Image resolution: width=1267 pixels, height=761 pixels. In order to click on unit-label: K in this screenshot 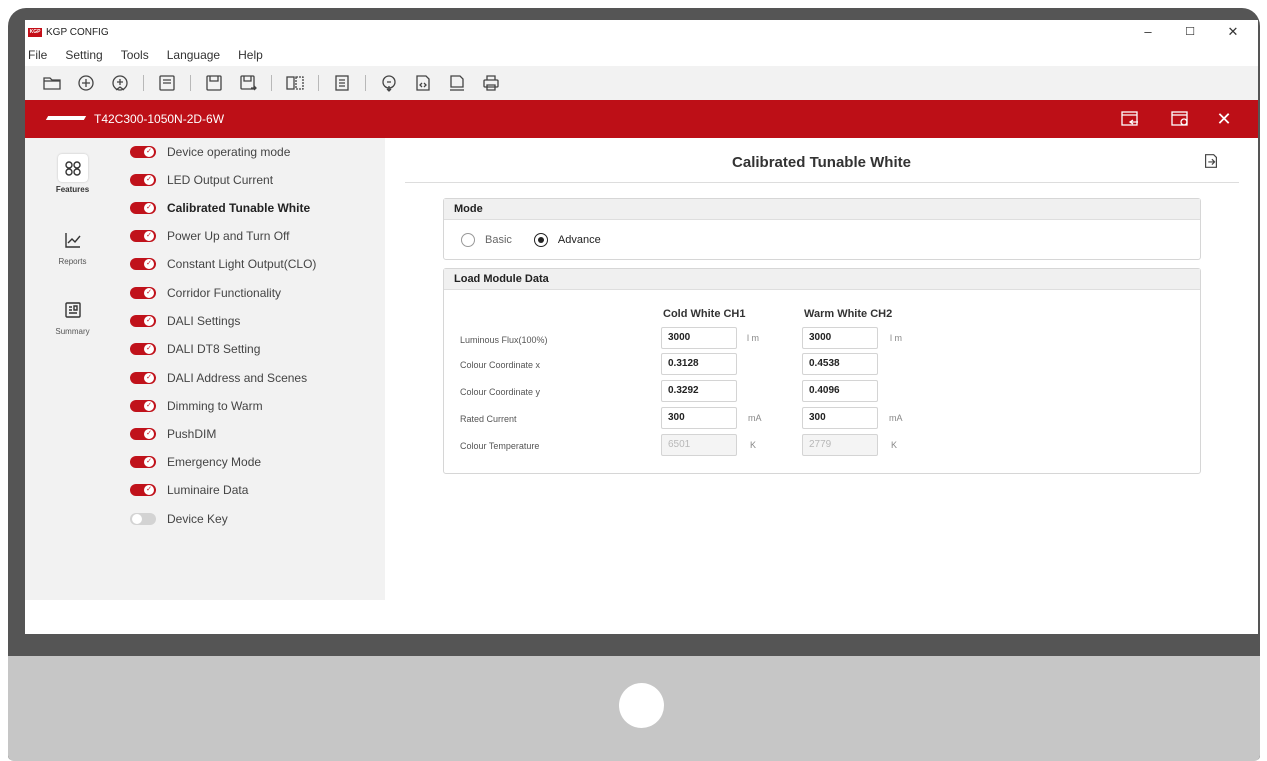, I will do `click(753, 445)`.